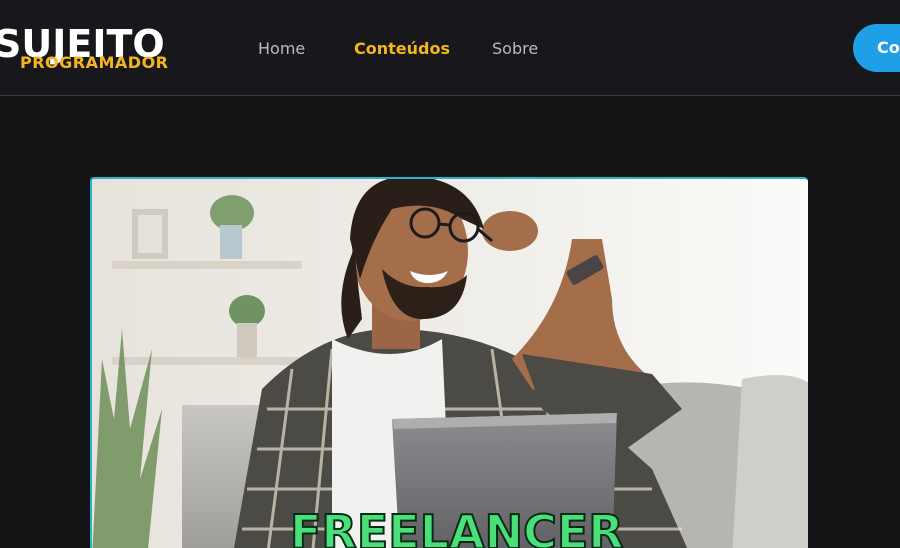 This screenshot has width=900, height=548. I want to click on cta-button: Co, so click(876, 48).